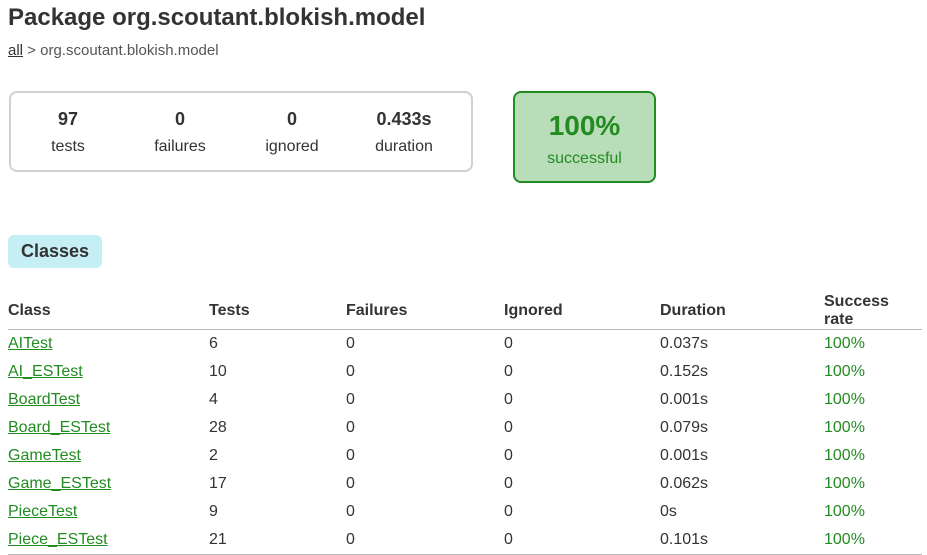  I want to click on breadcrumb-current: org.scoutant.blokish.model, so click(129, 50).